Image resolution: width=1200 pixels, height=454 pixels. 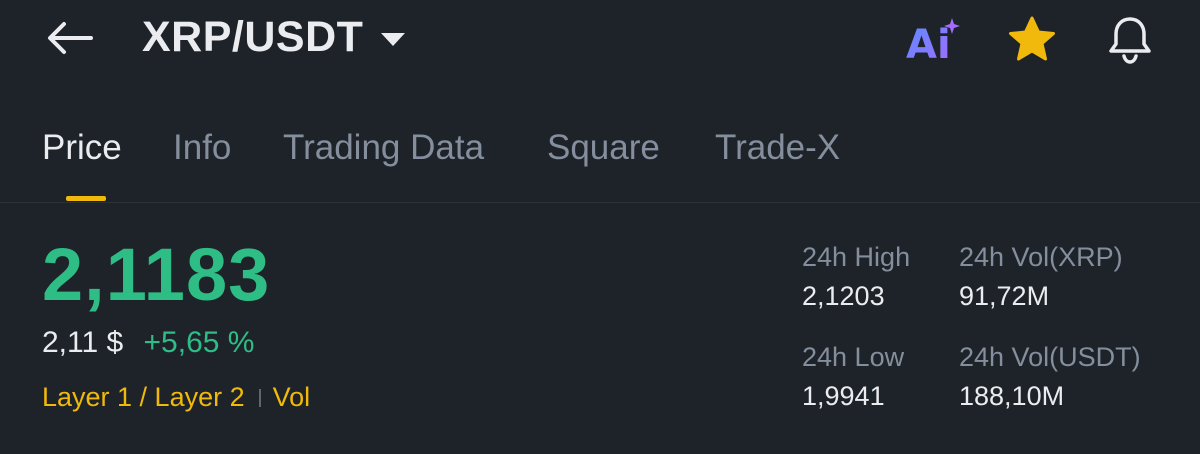 I want to click on stat-value: 188,10M, so click(x=1012, y=396).